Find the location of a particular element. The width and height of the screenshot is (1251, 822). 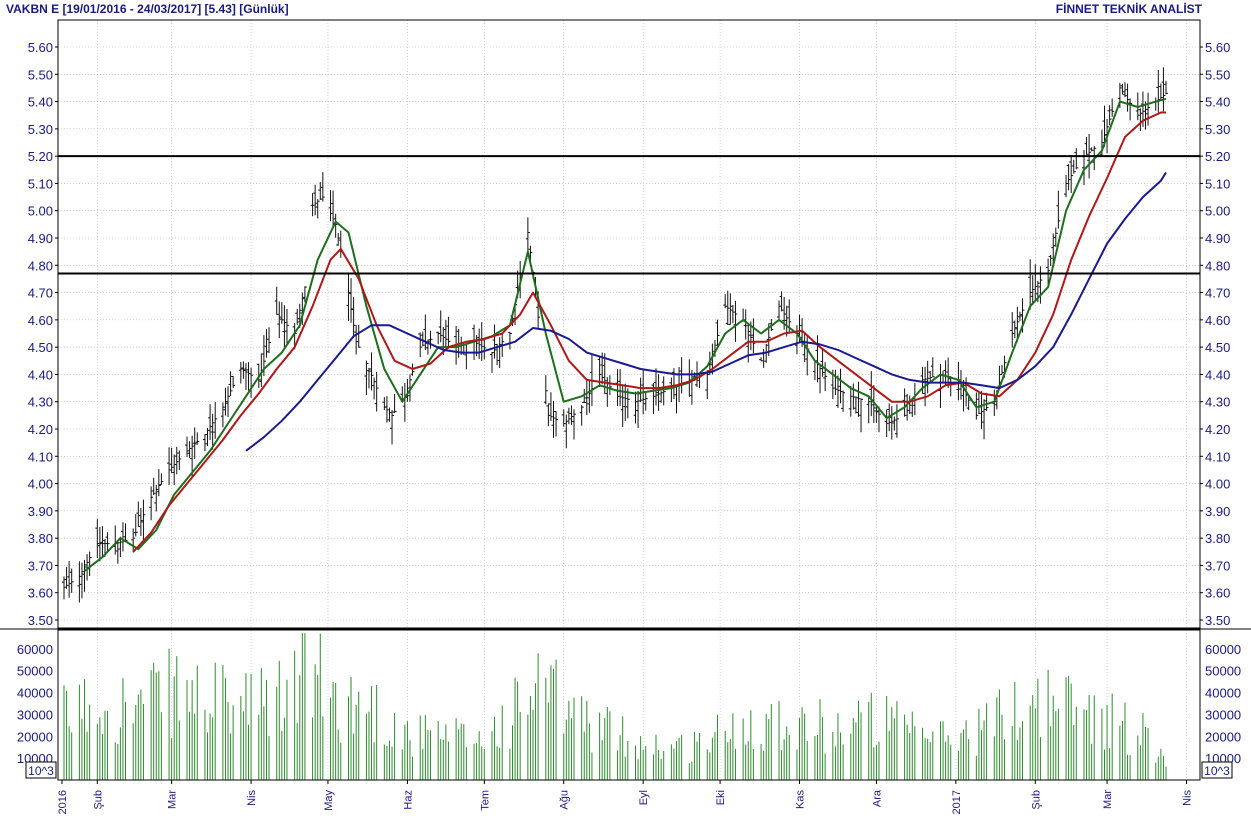

x-tick-label: 2017 is located at coordinates (957, 802).